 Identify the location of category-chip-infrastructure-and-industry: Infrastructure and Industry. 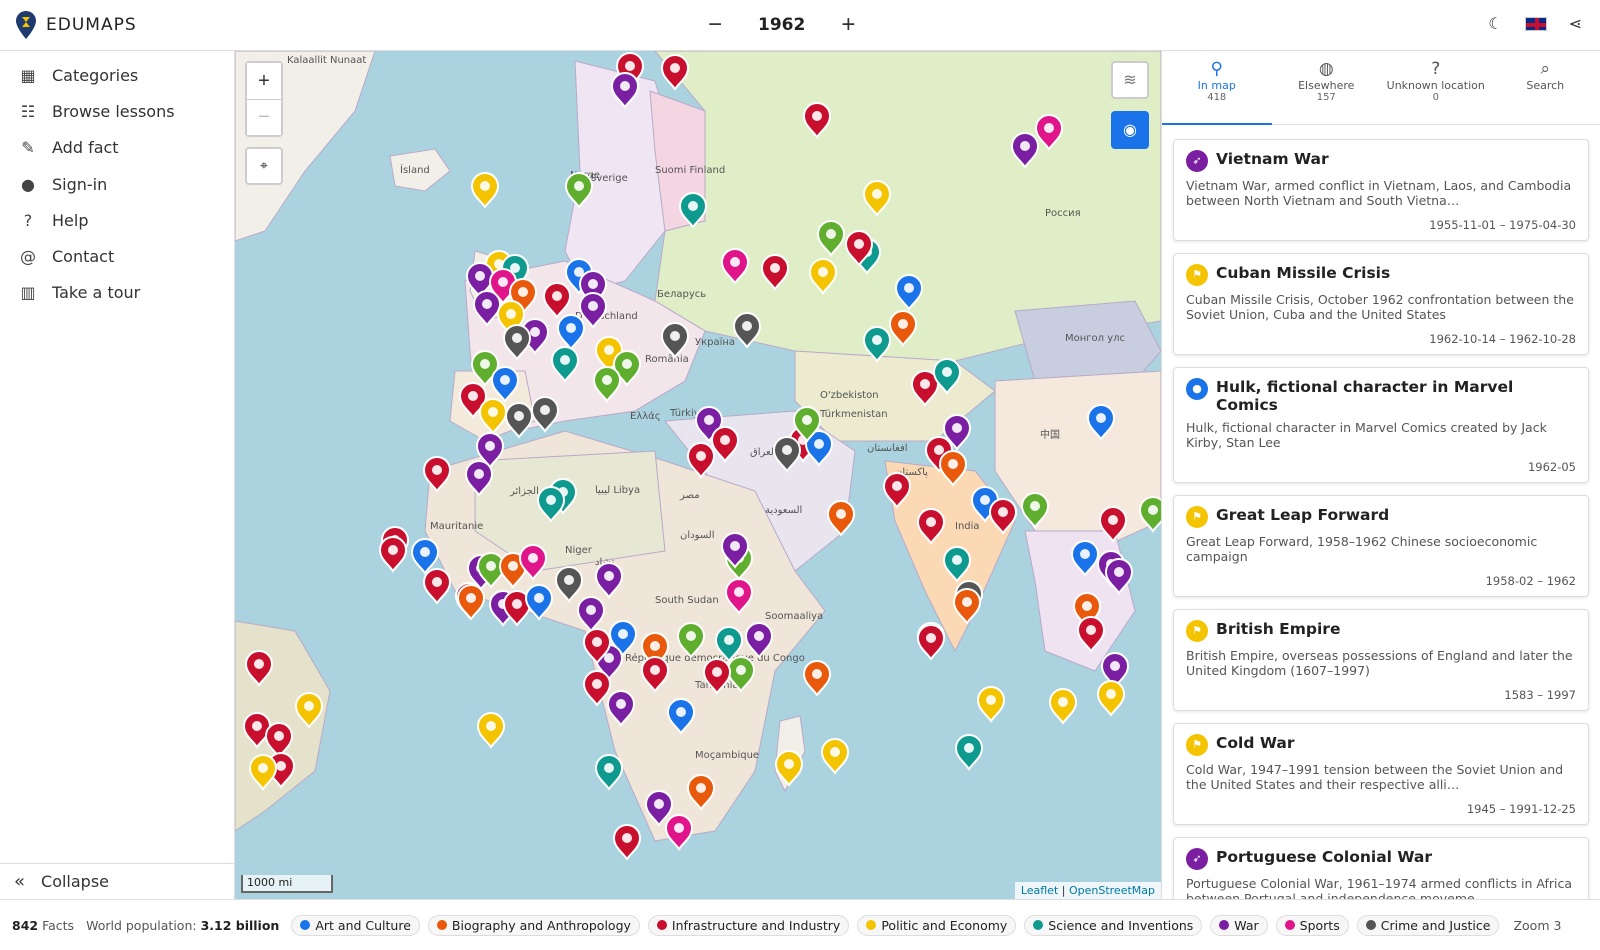
(748, 925).